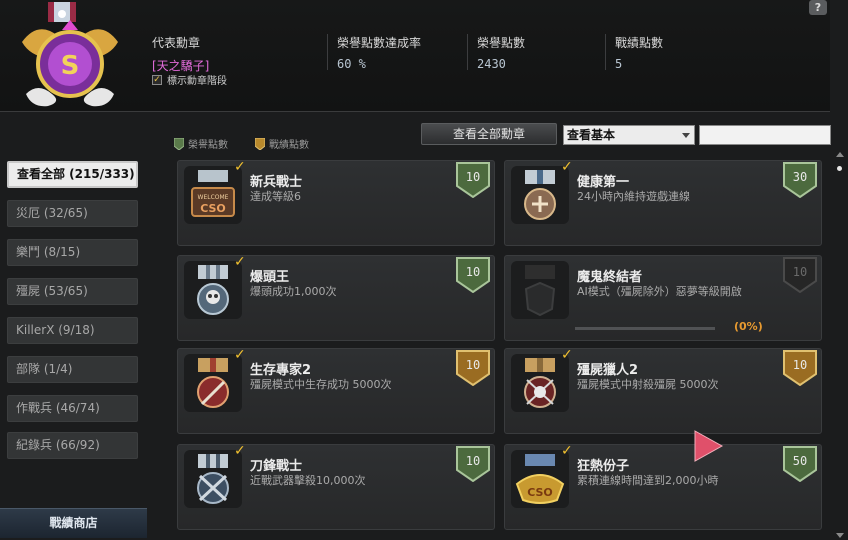  I want to click on achievement-desc: 殭屍模式中射殺殭屍 5000次, so click(648, 384).